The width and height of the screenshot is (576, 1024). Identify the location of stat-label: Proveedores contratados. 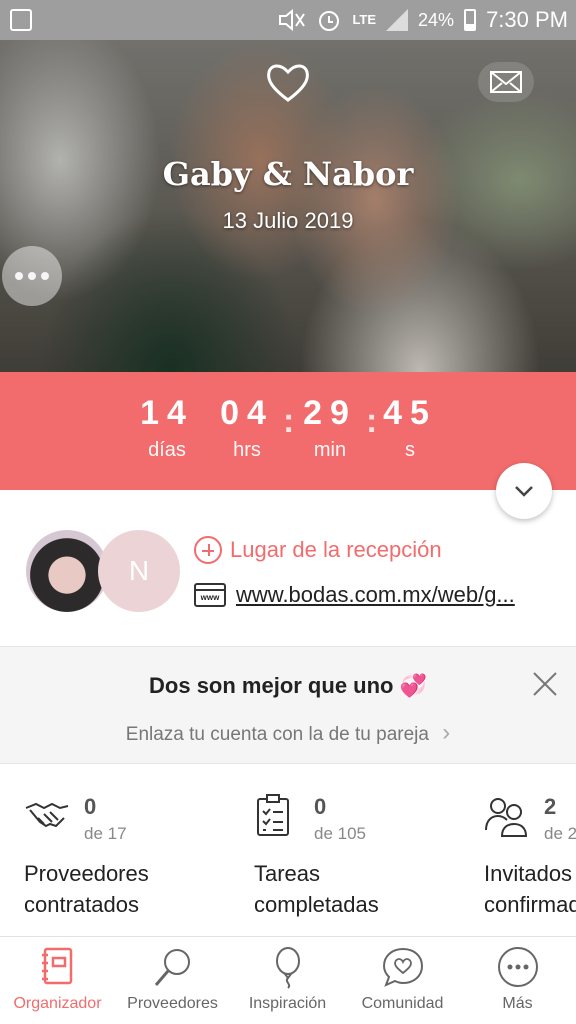
(86, 889).